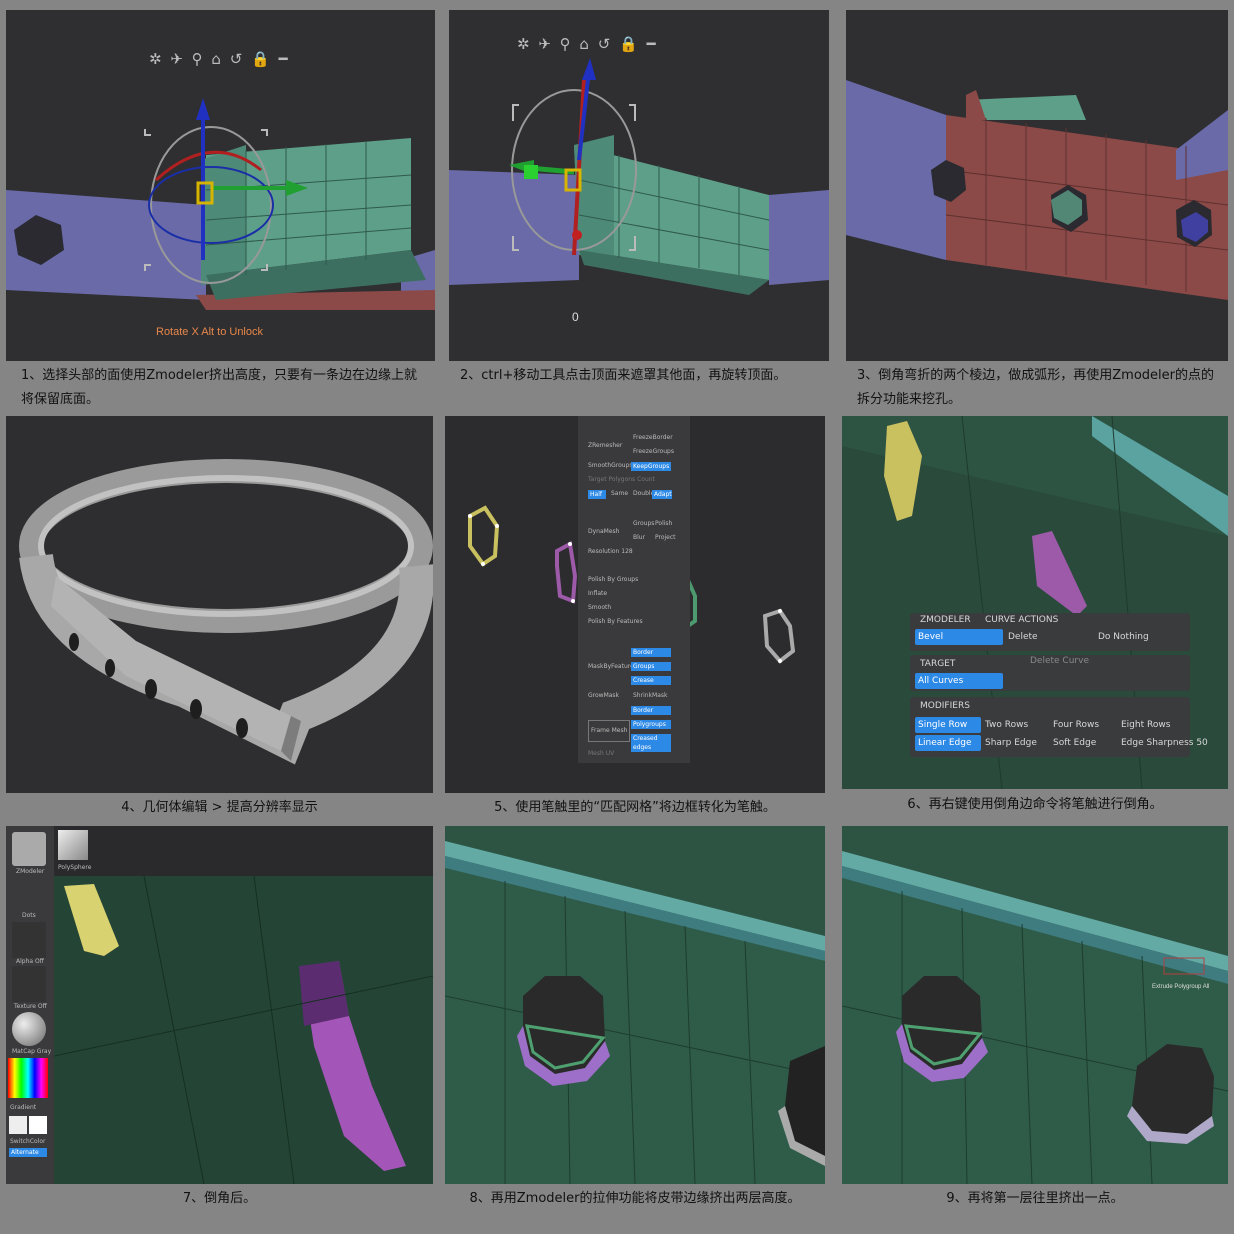 The image size is (1234, 1234). What do you see at coordinates (219, 807) in the screenshot?
I see `caption-step-4: 4、几何体编辑 > 提高分辨率显示` at bounding box center [219, 807].